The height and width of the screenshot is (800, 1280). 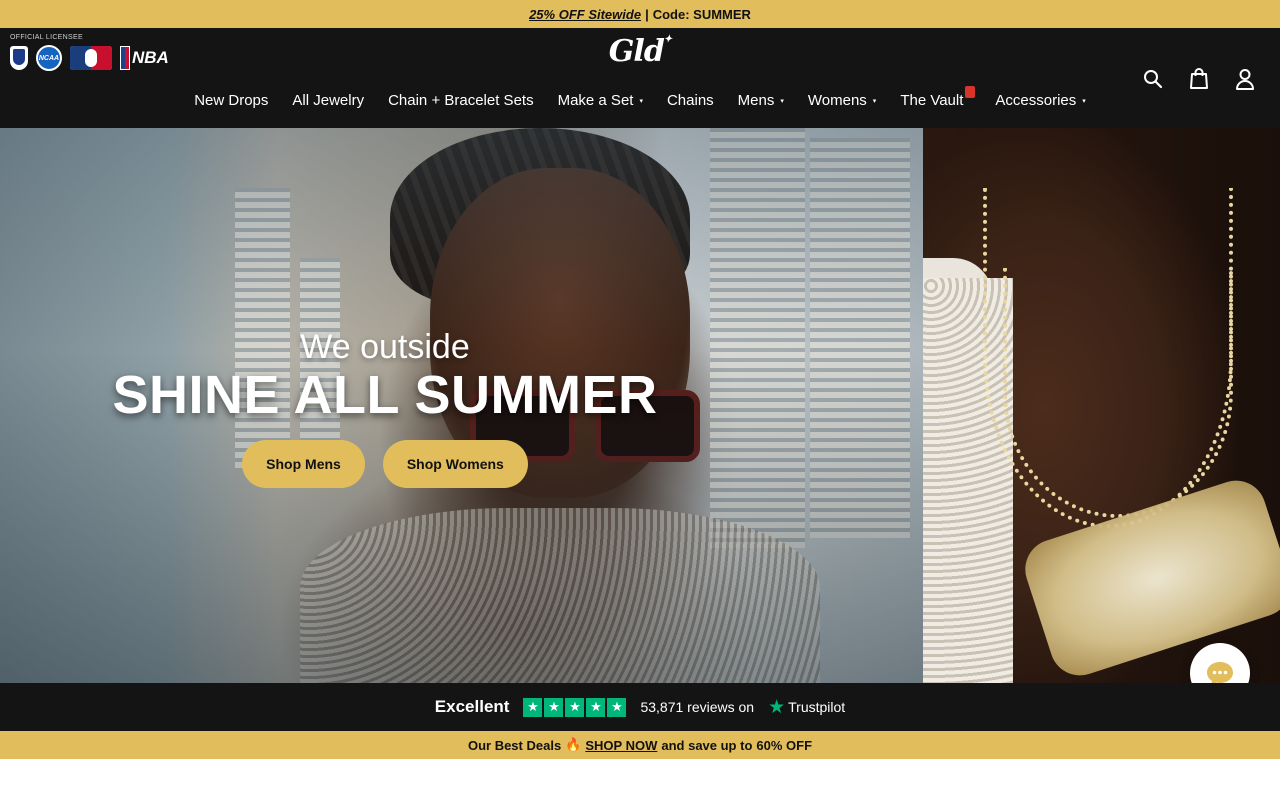 What do you see at coordinates (837, 100) in the screenshot?
I see `nav-label: Womens` at bounding box center [837, 100].